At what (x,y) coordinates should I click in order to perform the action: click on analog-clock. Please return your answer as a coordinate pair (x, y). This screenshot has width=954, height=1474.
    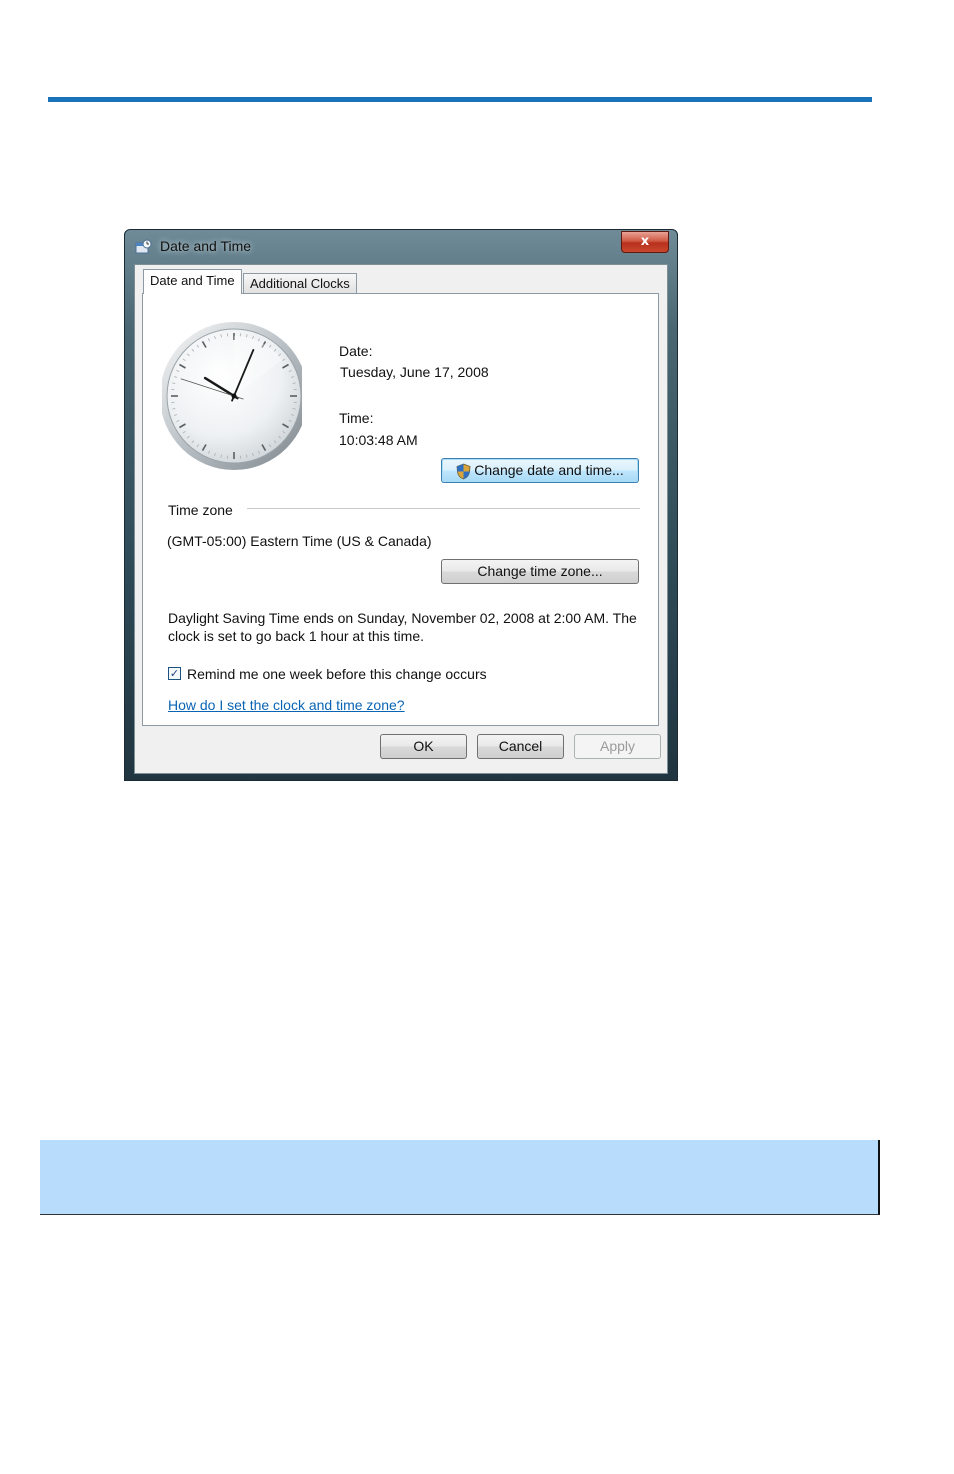
    Looking at the image, I should click on (232, 396).